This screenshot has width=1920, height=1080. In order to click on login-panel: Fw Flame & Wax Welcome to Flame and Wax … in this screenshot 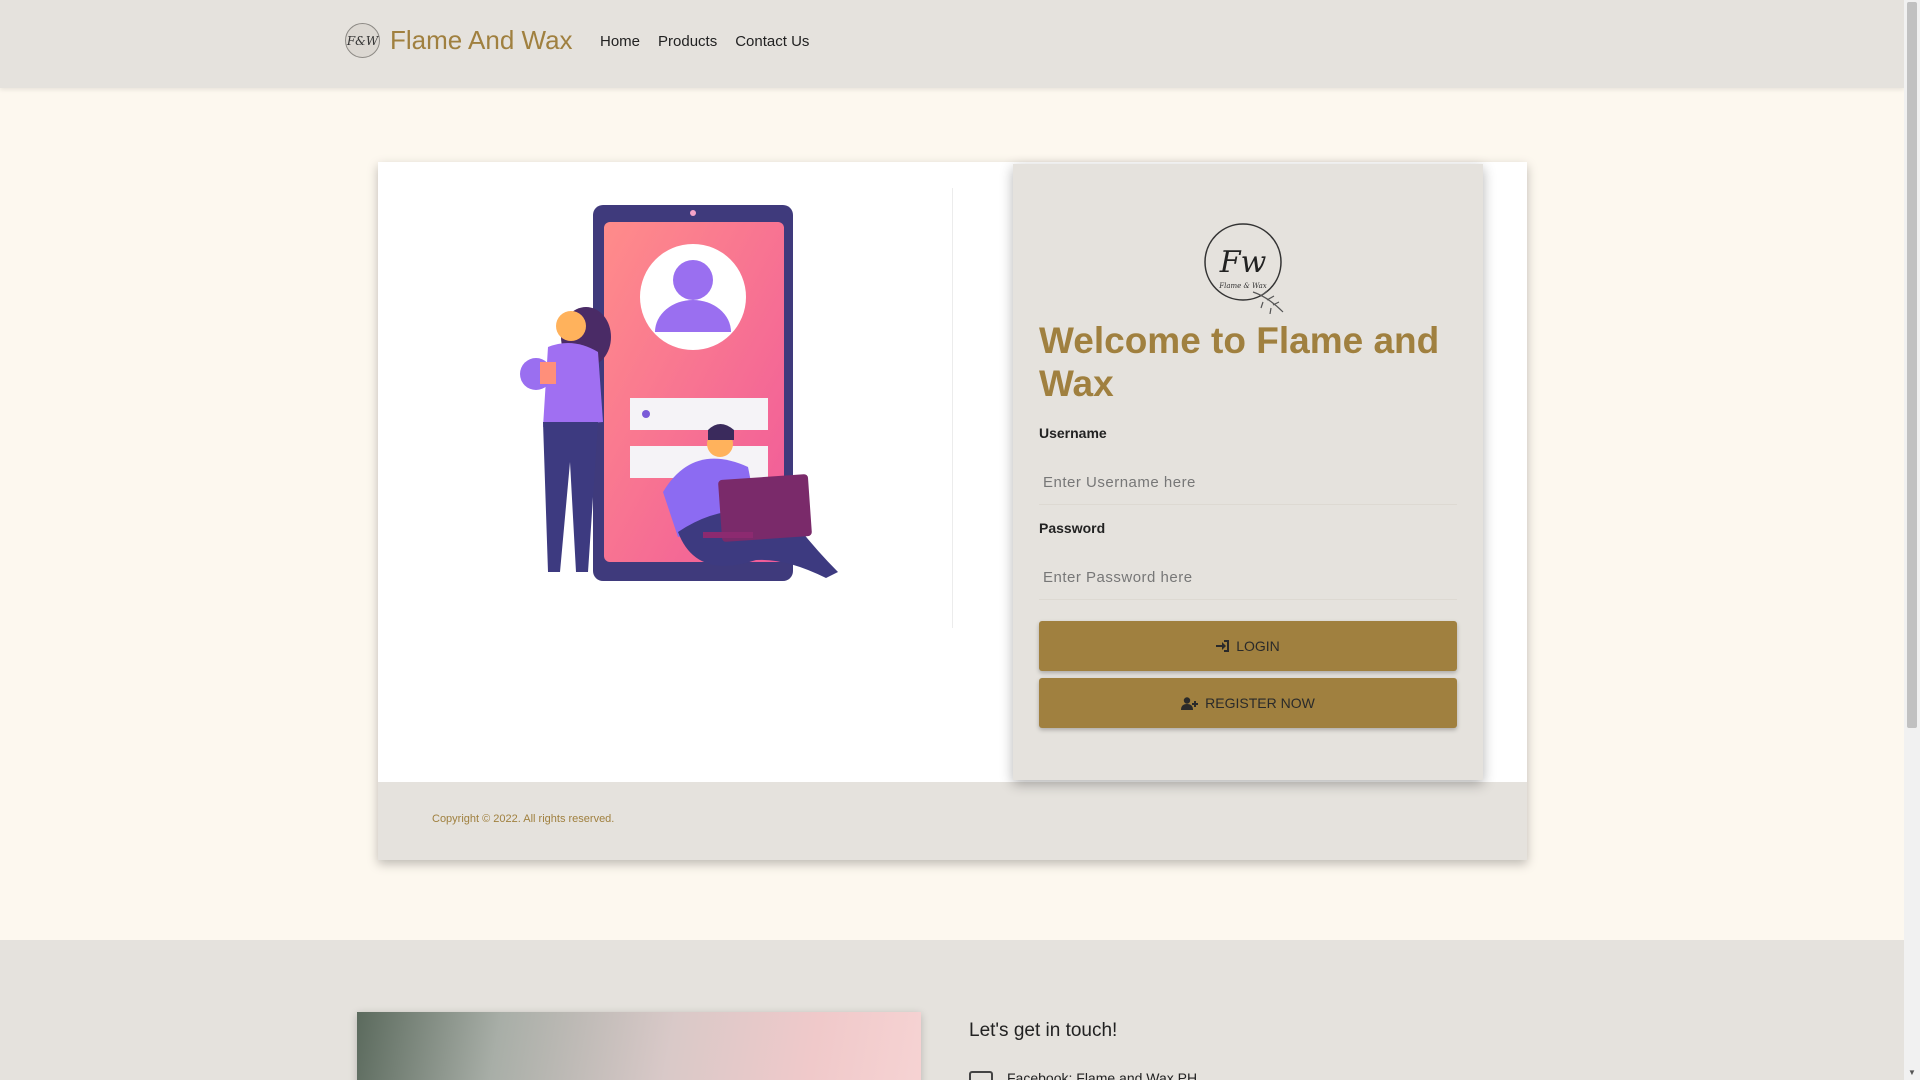, I will do `click(1248, 472)`.